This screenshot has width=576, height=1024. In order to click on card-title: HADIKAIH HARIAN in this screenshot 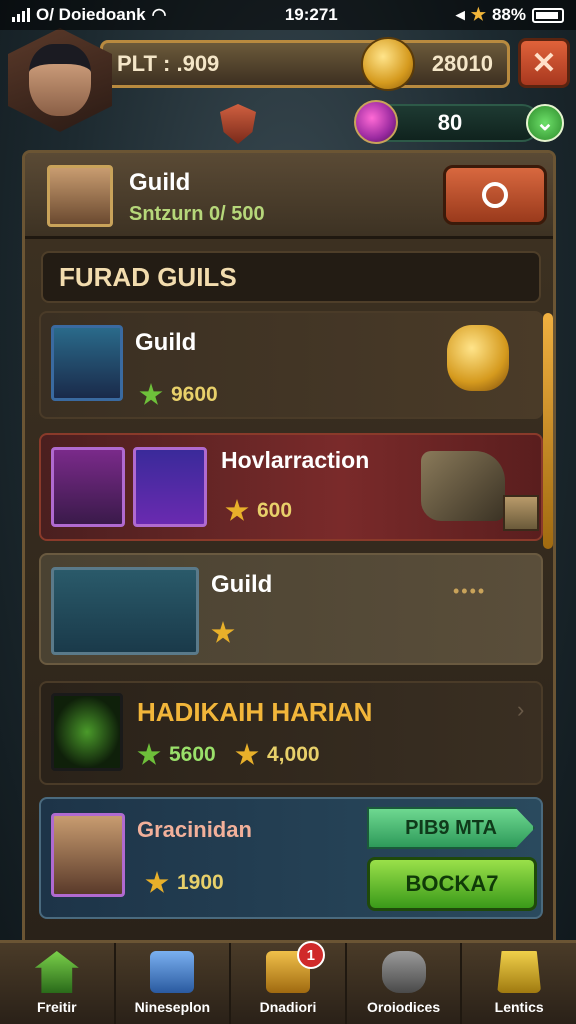, I will do `click(255, 712)`.